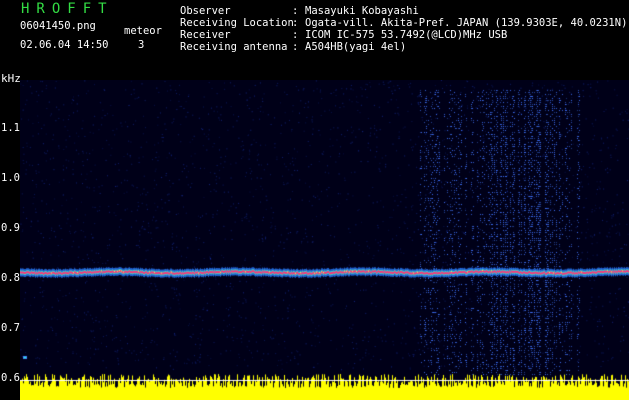 This screenshot has height=400, width=629. Describe the element at coordinates (10, 178) in the screenshot. I see `frequency-tick-label: 1.0` at that location.